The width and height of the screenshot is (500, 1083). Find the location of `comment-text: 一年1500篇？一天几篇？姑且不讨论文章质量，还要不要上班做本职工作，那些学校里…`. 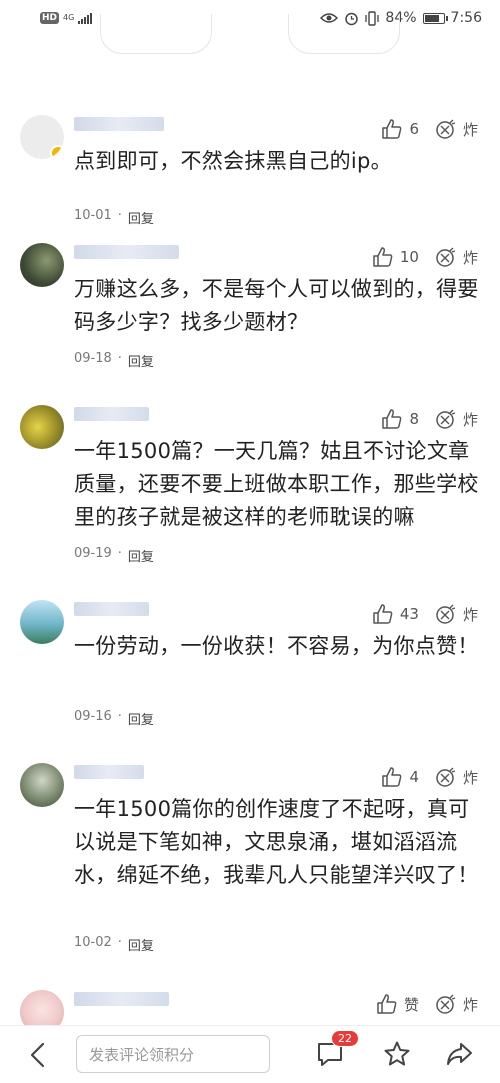

comment-text: 一年1500篇？一天几篇？姑且不讨论文章质量，还要不要上班做本职工作，那些学校里… is located at coordinates (276, 484).